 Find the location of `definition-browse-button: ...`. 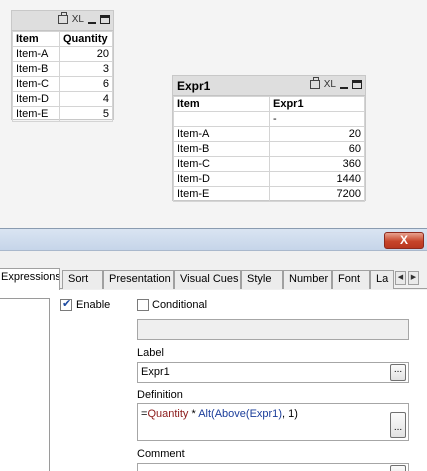

definition-browse-button: ... is located at coordinates (398, 425).